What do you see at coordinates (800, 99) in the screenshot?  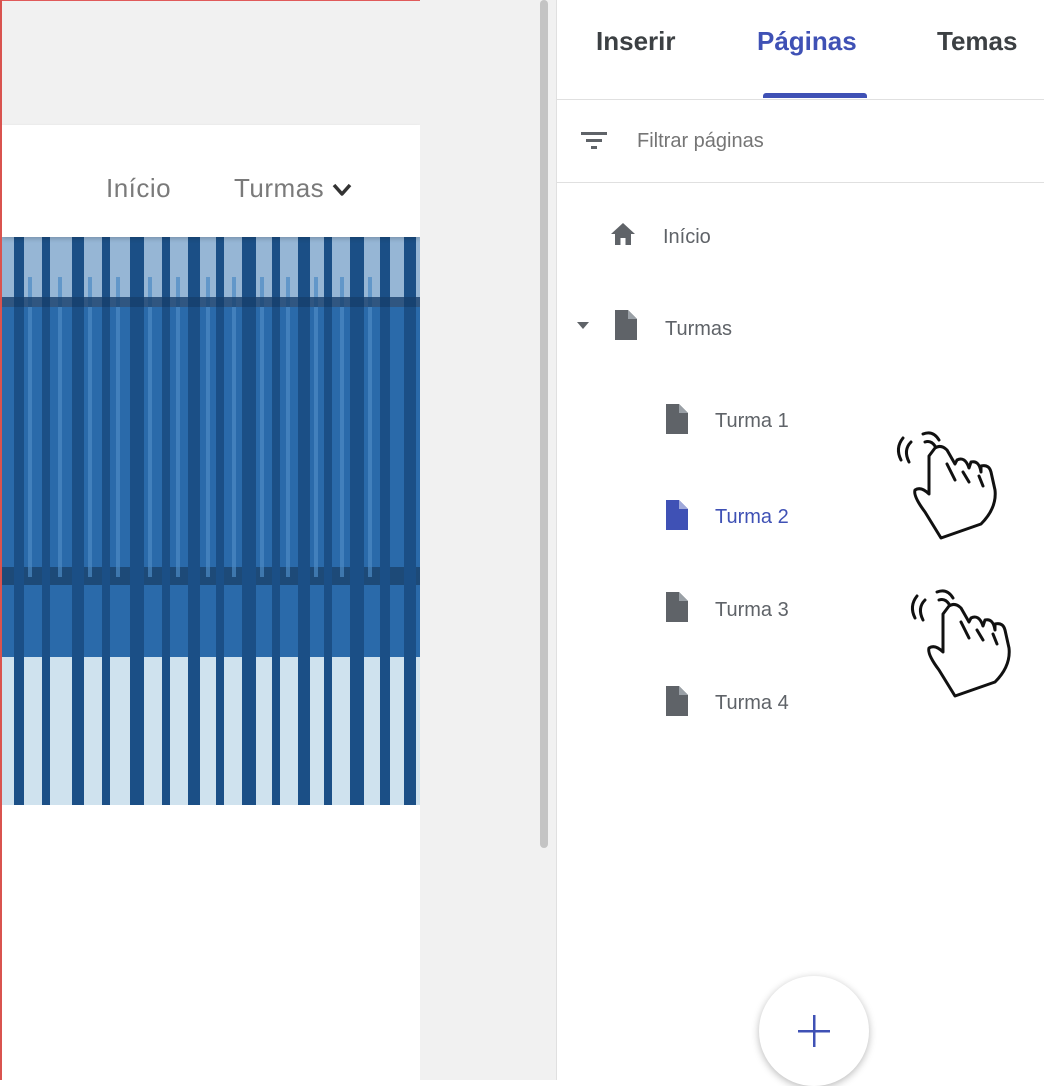 I see `tabs-divider` at bounding box center [800, 99].